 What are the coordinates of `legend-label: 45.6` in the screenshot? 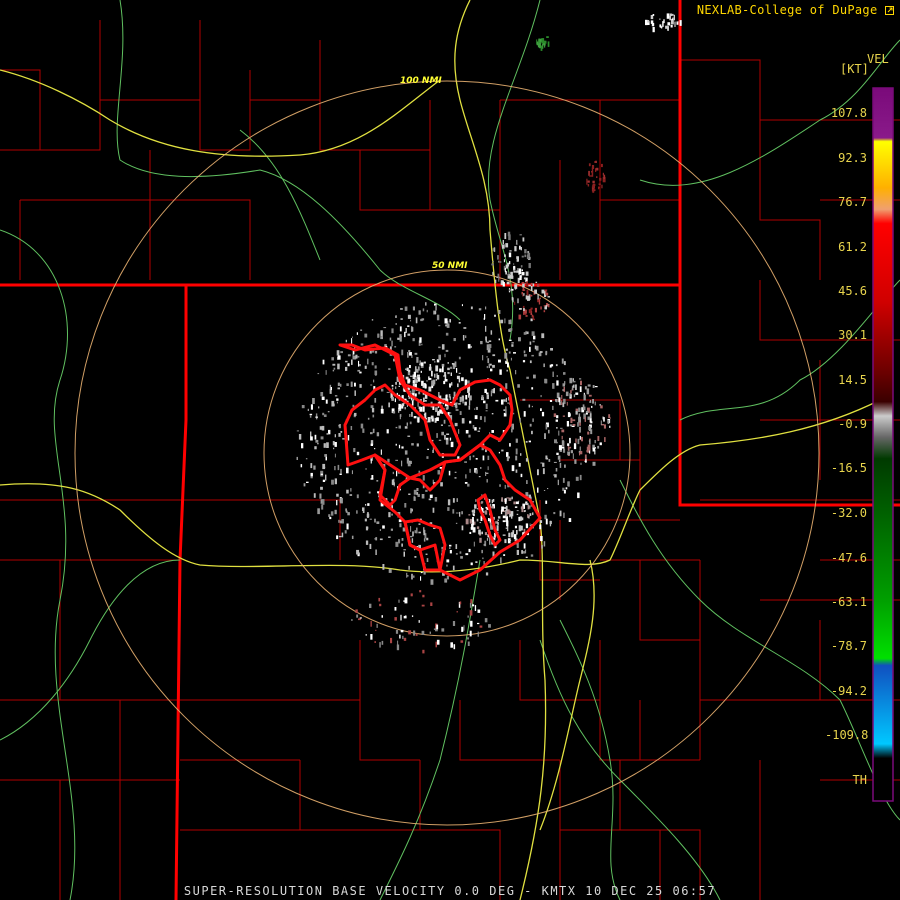 It's located at (852, 291).